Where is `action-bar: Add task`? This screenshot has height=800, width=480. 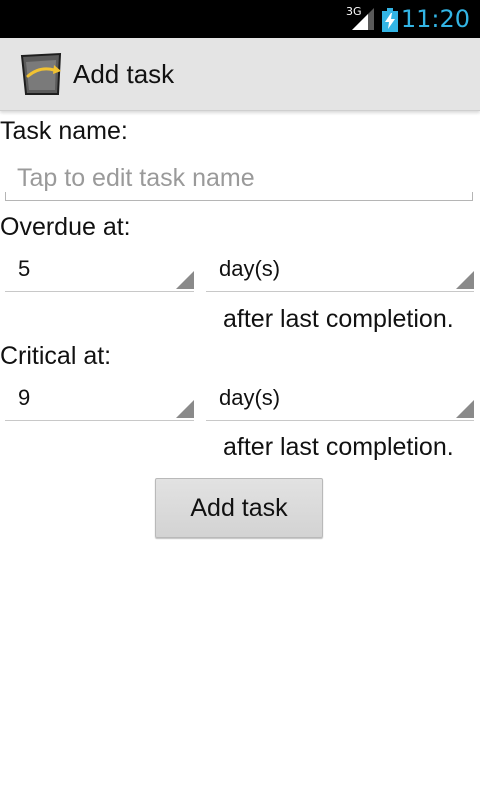 action-bar: Add task is located at coordinates (240, 74).